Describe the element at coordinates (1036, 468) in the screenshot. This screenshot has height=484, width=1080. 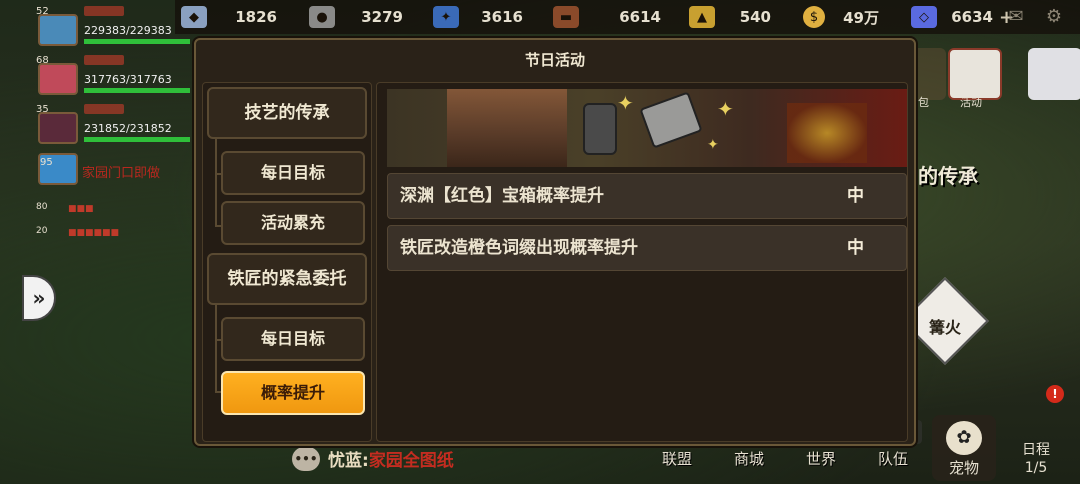
I see `schedule-progress: 1/5` at that location.